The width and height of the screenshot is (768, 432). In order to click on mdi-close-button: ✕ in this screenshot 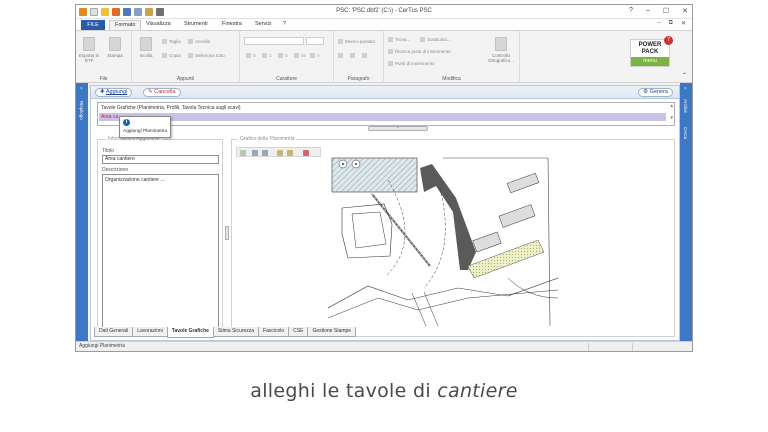, I will do `click(683, 23)`.